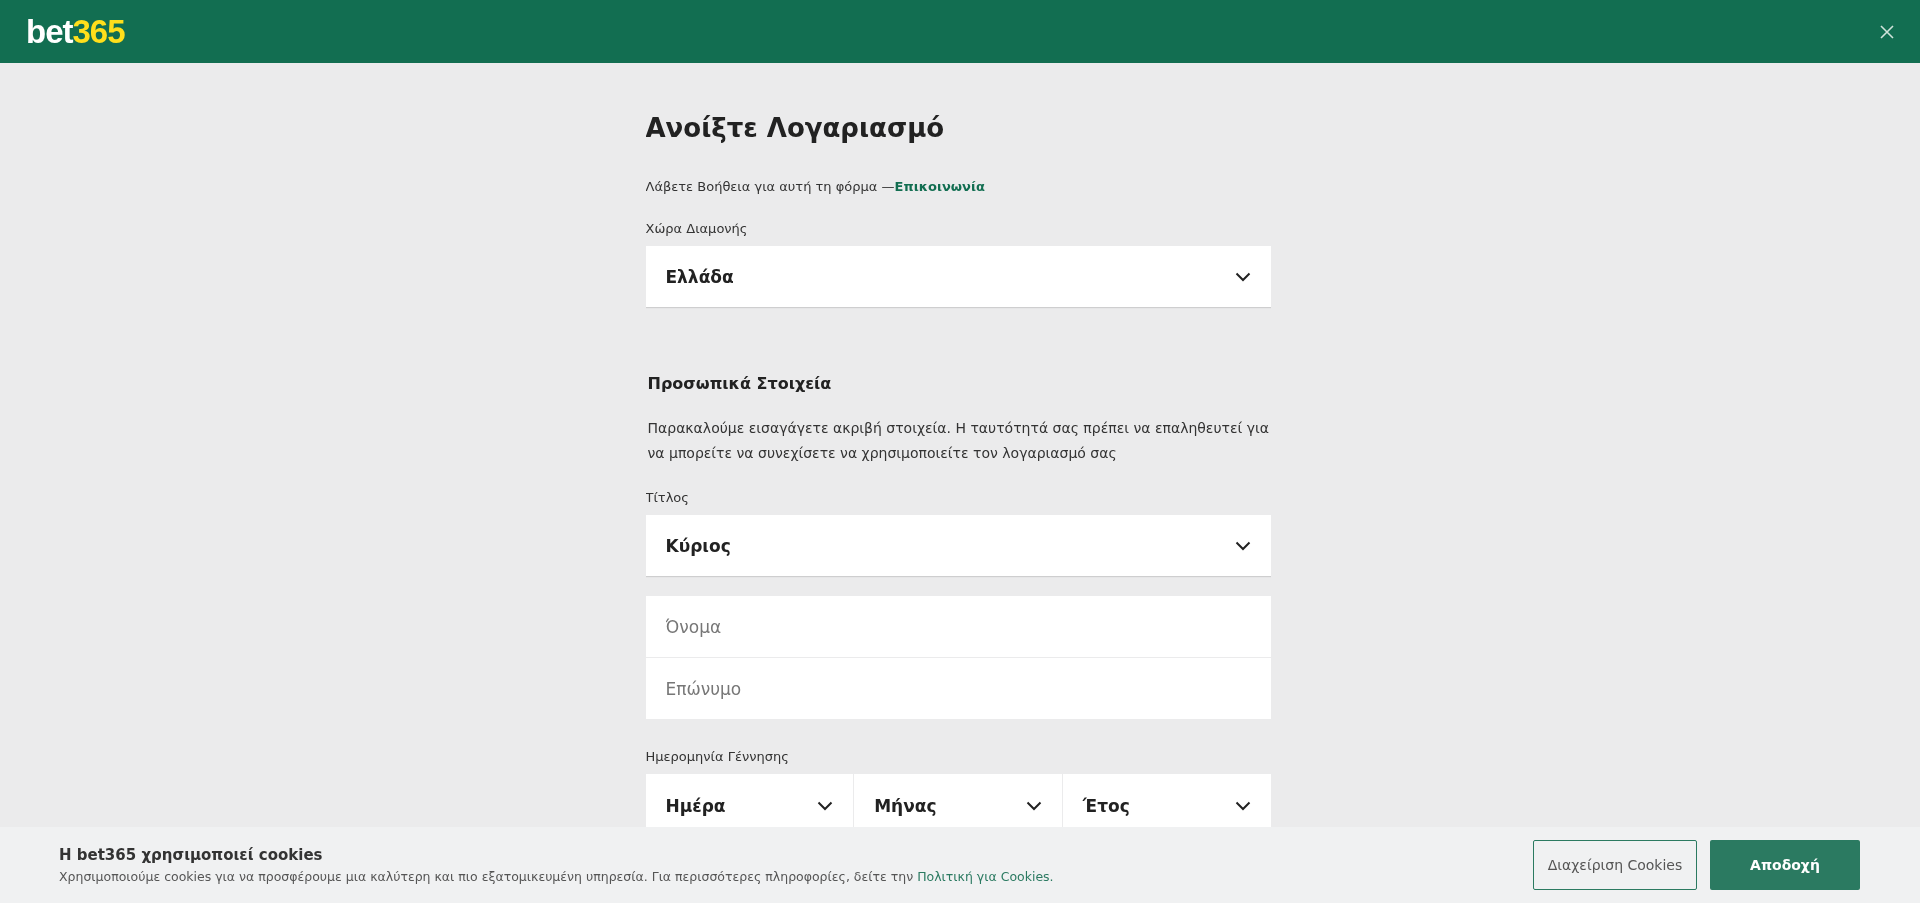  I want to click on field-label: Ημερομηνία Γέννησης, so click(717, 757).